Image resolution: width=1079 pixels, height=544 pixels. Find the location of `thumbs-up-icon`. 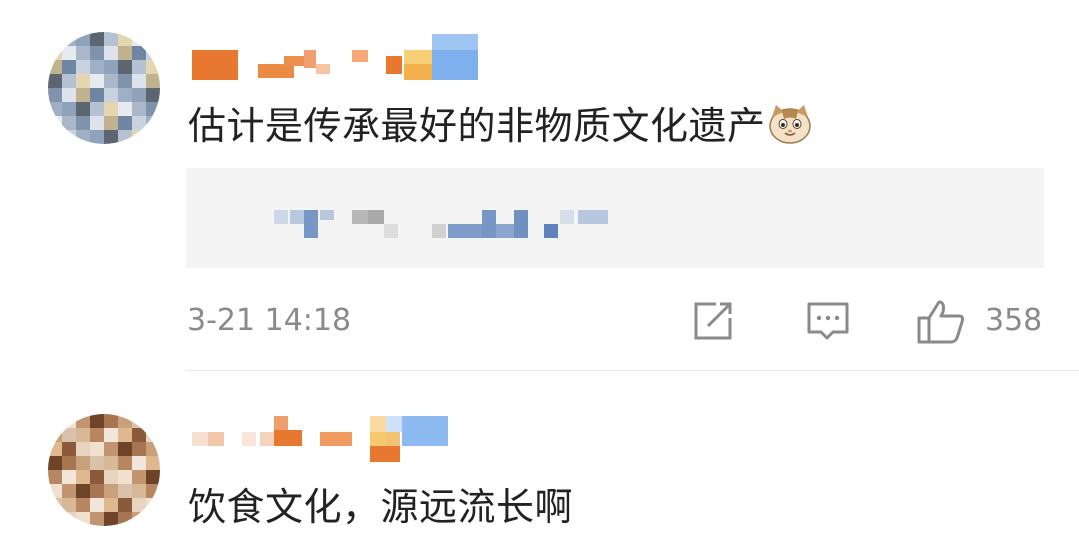

thumbs-up-icon is located at coordinates (941, 322).